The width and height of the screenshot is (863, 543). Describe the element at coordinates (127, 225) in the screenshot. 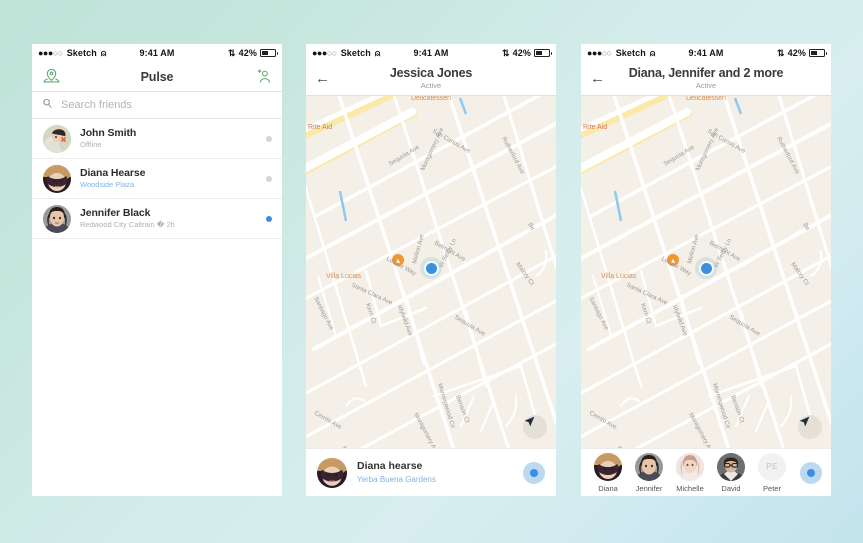

I see `friend-subtitle: Redwood City Caltrain � 2h` at that location.